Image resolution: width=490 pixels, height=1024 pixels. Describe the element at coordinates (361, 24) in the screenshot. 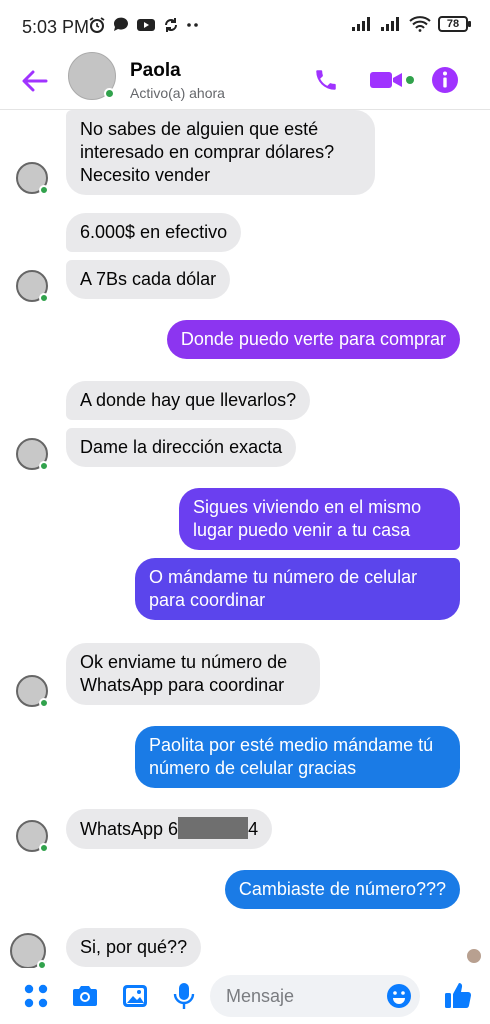

I see `signal-icon` at that location.